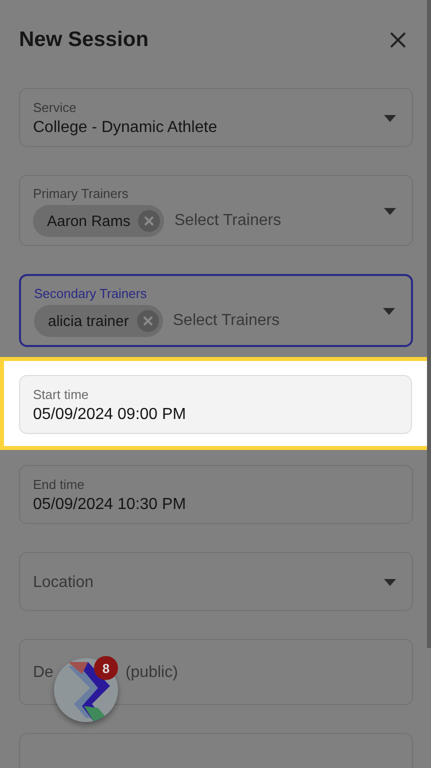  Describe the element at coordinates (59, 484) in the screenshot. I see `field-label: End time` at that location.